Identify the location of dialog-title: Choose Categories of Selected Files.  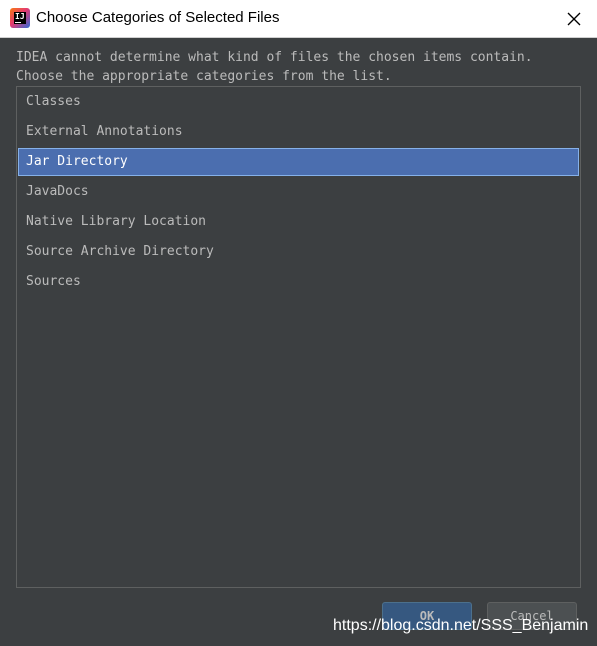
(158, 17).